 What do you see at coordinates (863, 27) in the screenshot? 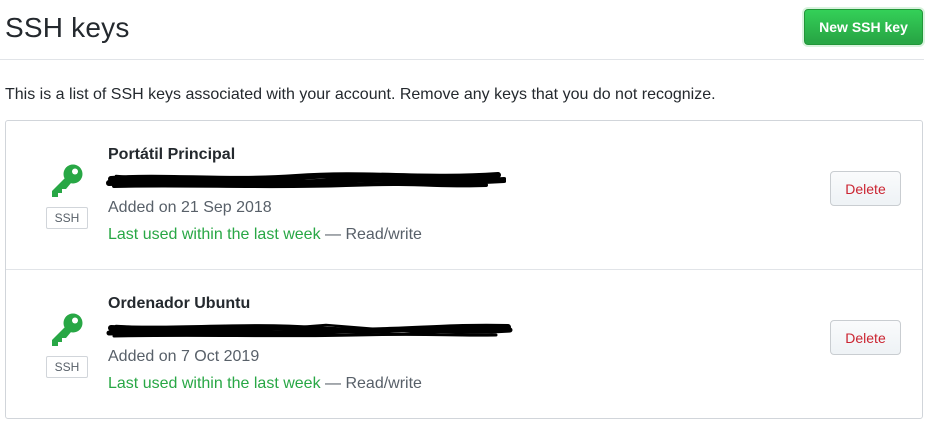
I see `new-ssh-key-button: New SSH key` at bounding box center [863, 27].